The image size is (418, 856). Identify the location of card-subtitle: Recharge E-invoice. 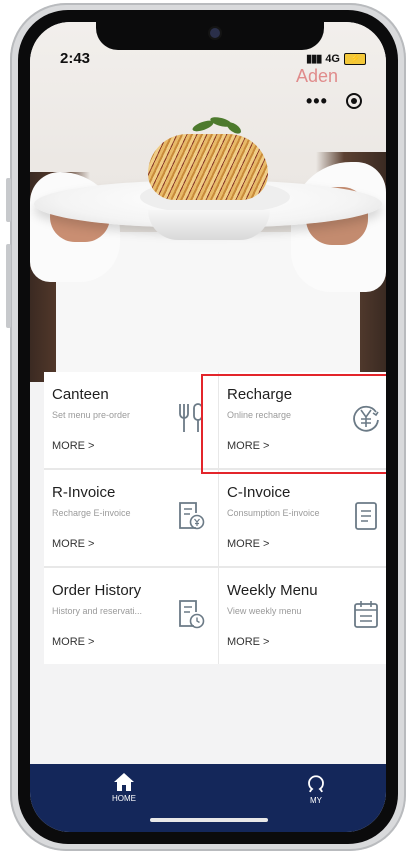
(91, 513).